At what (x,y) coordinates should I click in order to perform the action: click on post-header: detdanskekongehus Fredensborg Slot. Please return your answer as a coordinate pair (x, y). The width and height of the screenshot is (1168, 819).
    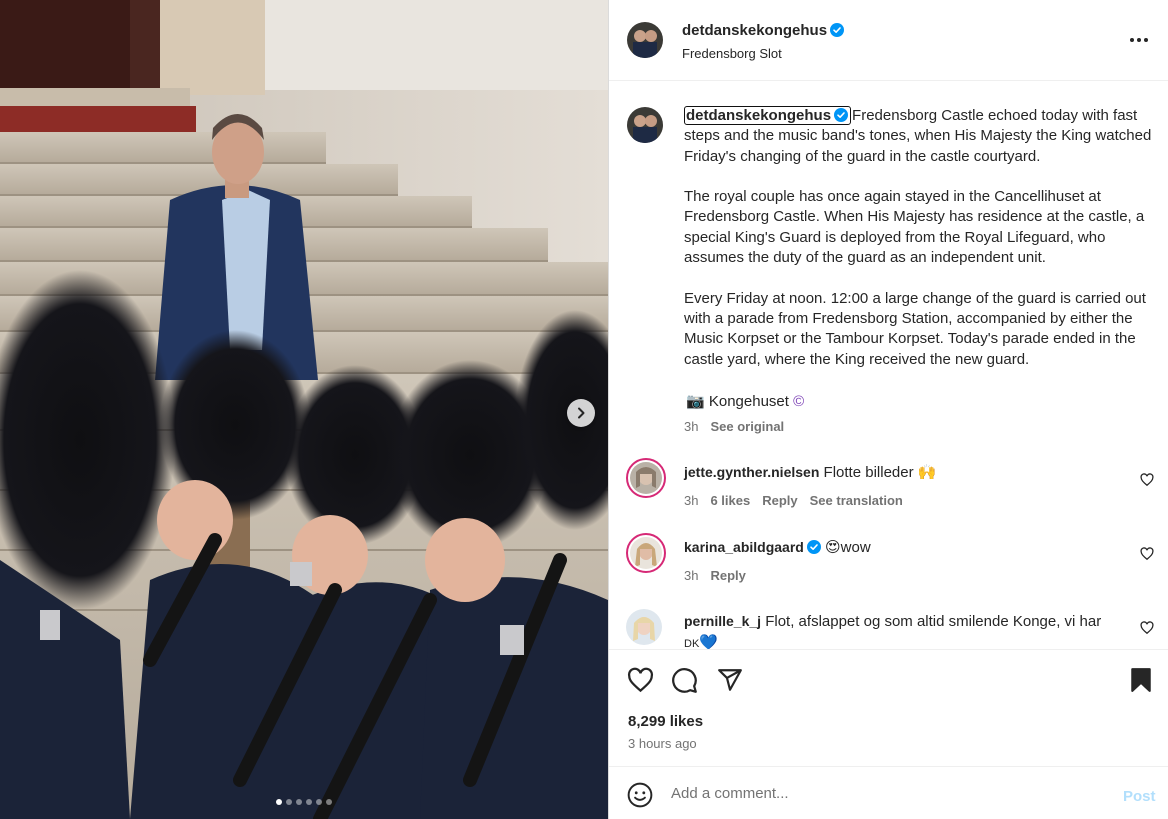
    Looking at the image, I should click on (888, 40).